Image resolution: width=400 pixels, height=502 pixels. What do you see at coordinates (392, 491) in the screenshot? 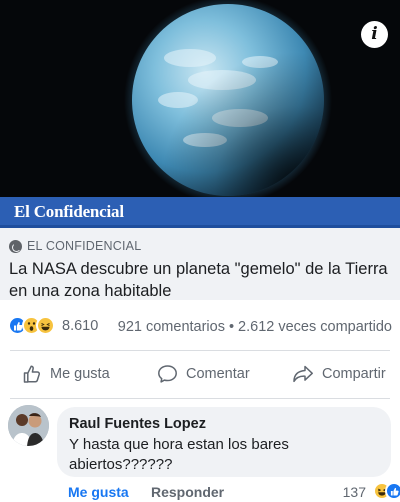
I see `like-icon` at bounding box center [392, 491].